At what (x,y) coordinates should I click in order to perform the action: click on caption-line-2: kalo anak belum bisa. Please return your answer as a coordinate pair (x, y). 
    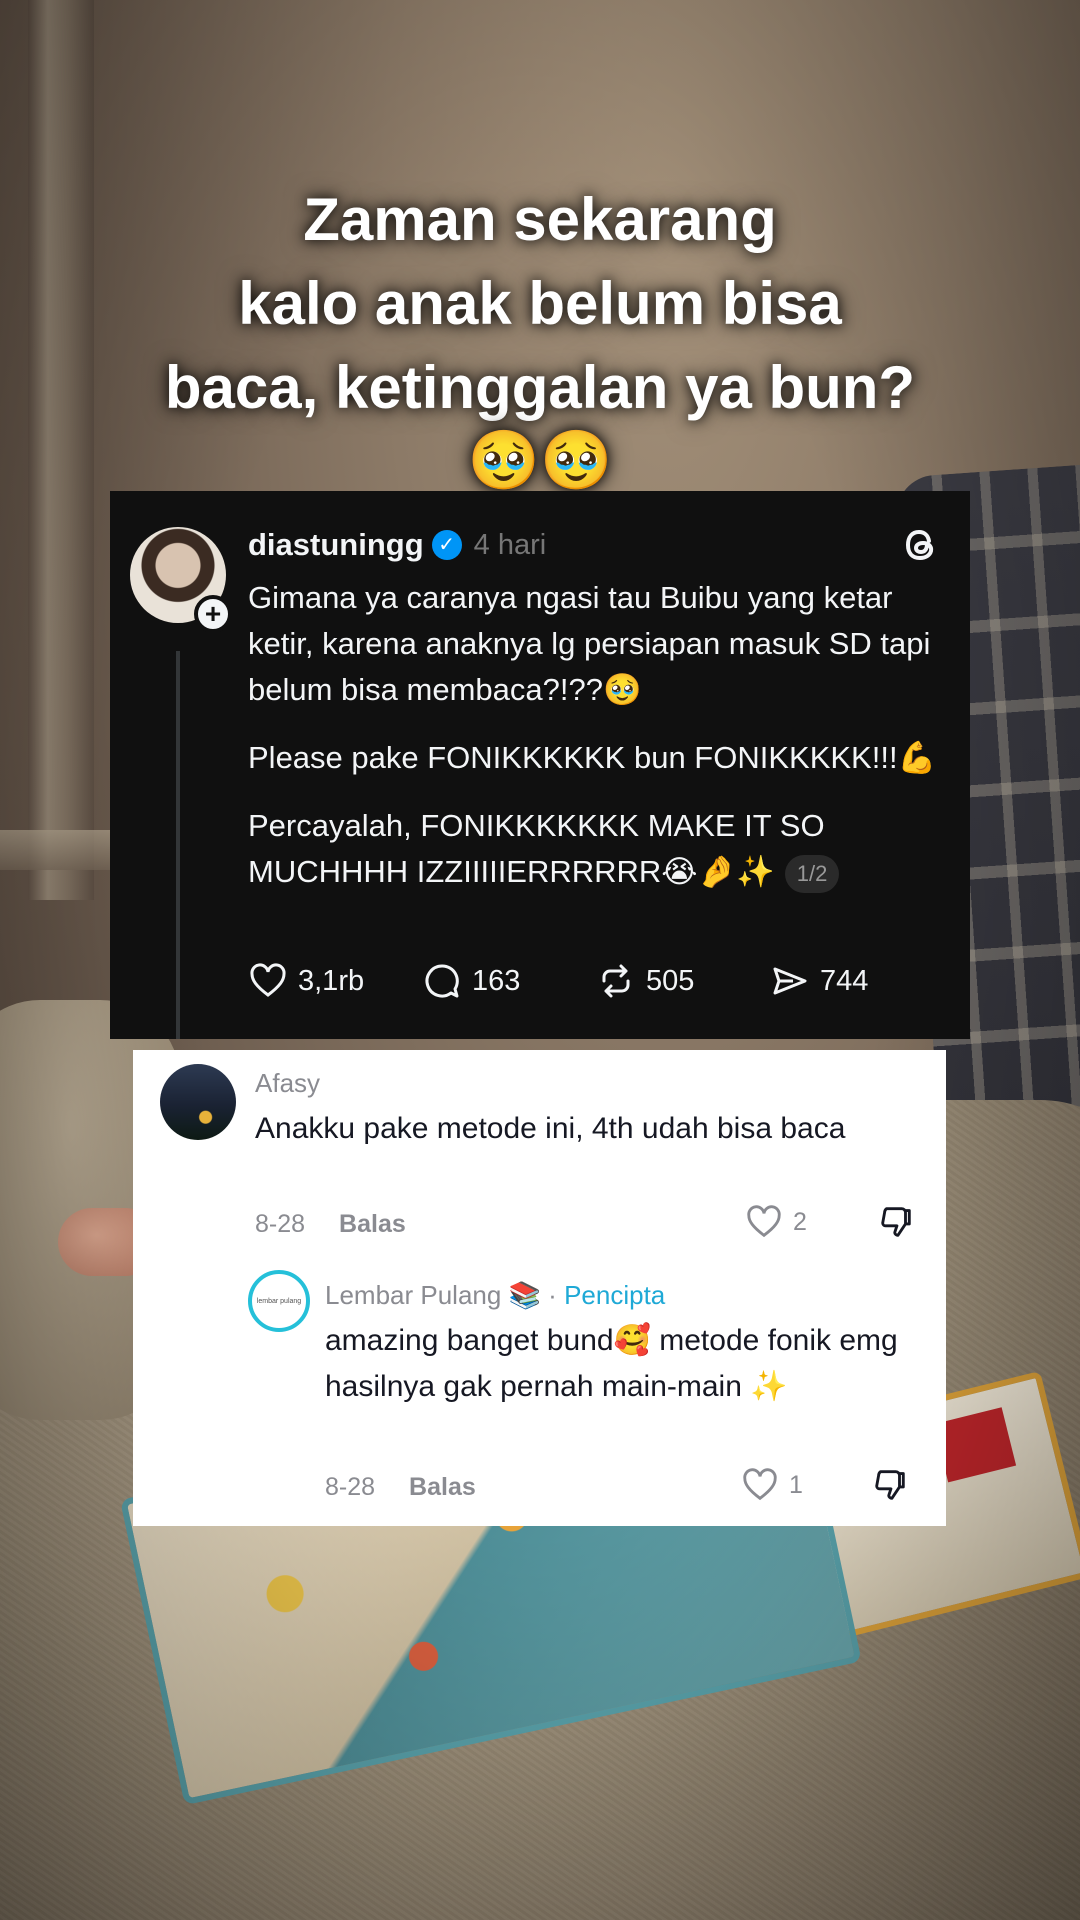
    Looking at the image, I should click on (540, 303).